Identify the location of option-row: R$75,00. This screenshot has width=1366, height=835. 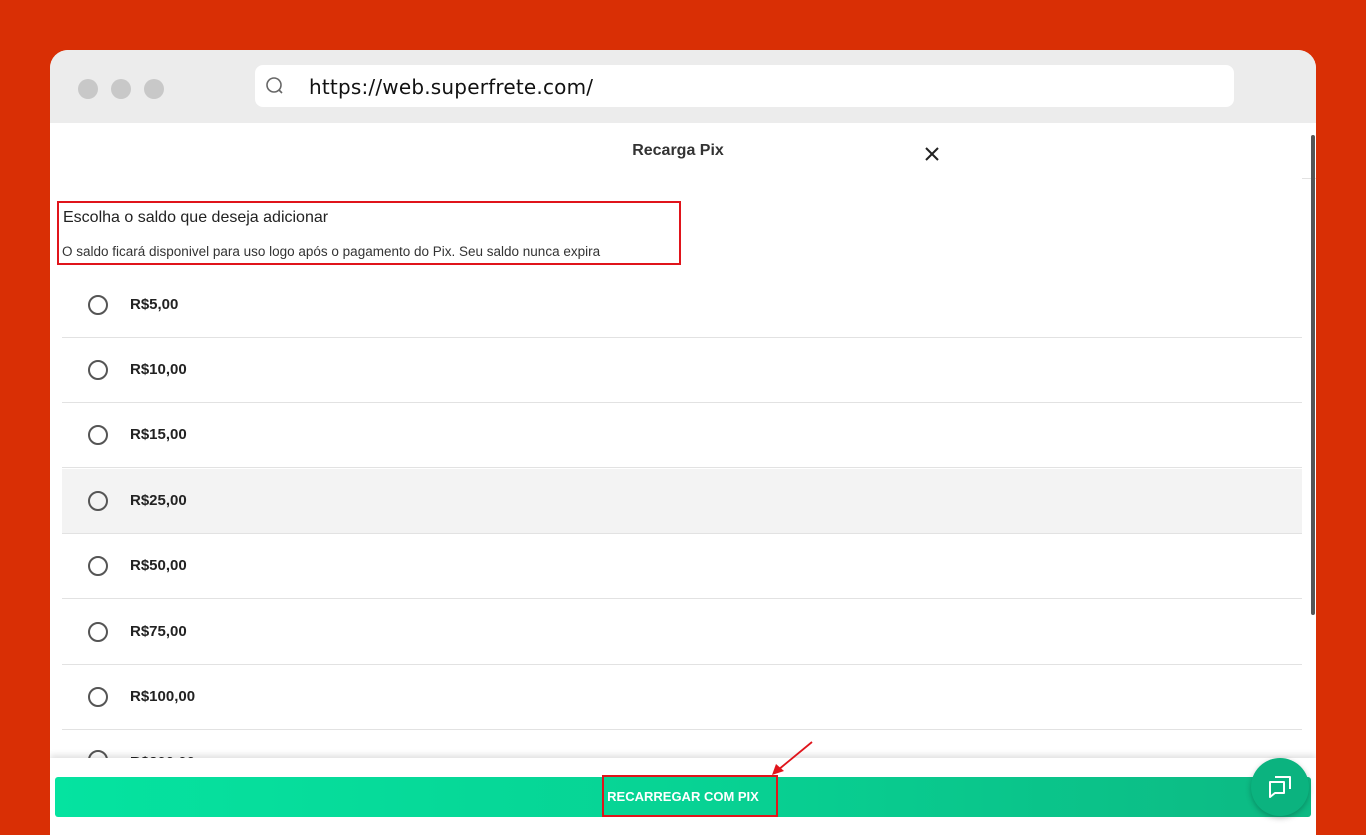
(682, 632).